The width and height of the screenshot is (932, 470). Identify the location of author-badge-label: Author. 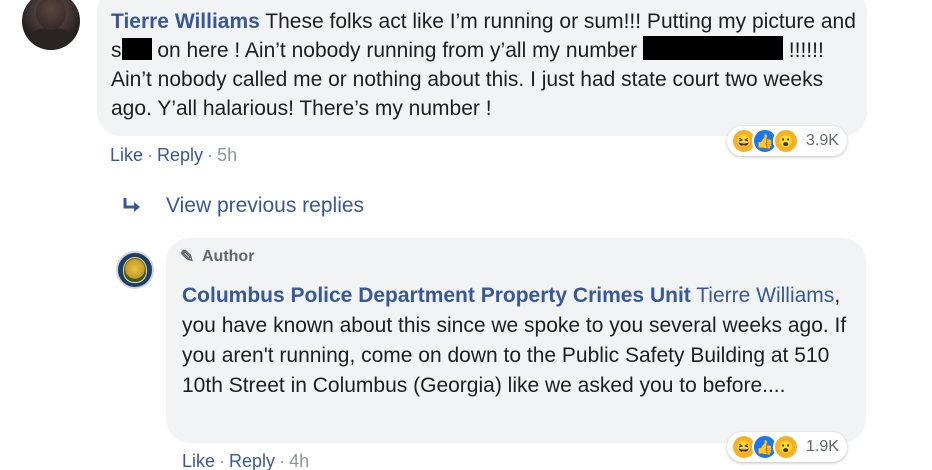
(228, 256).